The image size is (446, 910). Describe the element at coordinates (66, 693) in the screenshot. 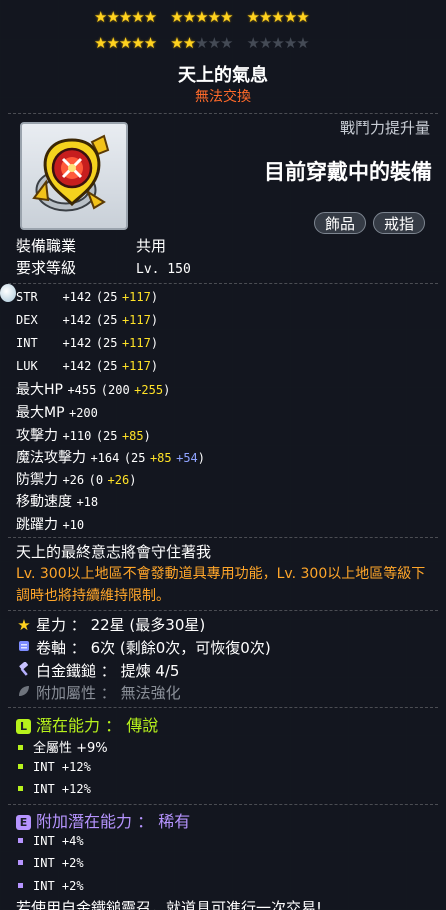

I see `extra-attribute-label: 附加屬性` at that location.